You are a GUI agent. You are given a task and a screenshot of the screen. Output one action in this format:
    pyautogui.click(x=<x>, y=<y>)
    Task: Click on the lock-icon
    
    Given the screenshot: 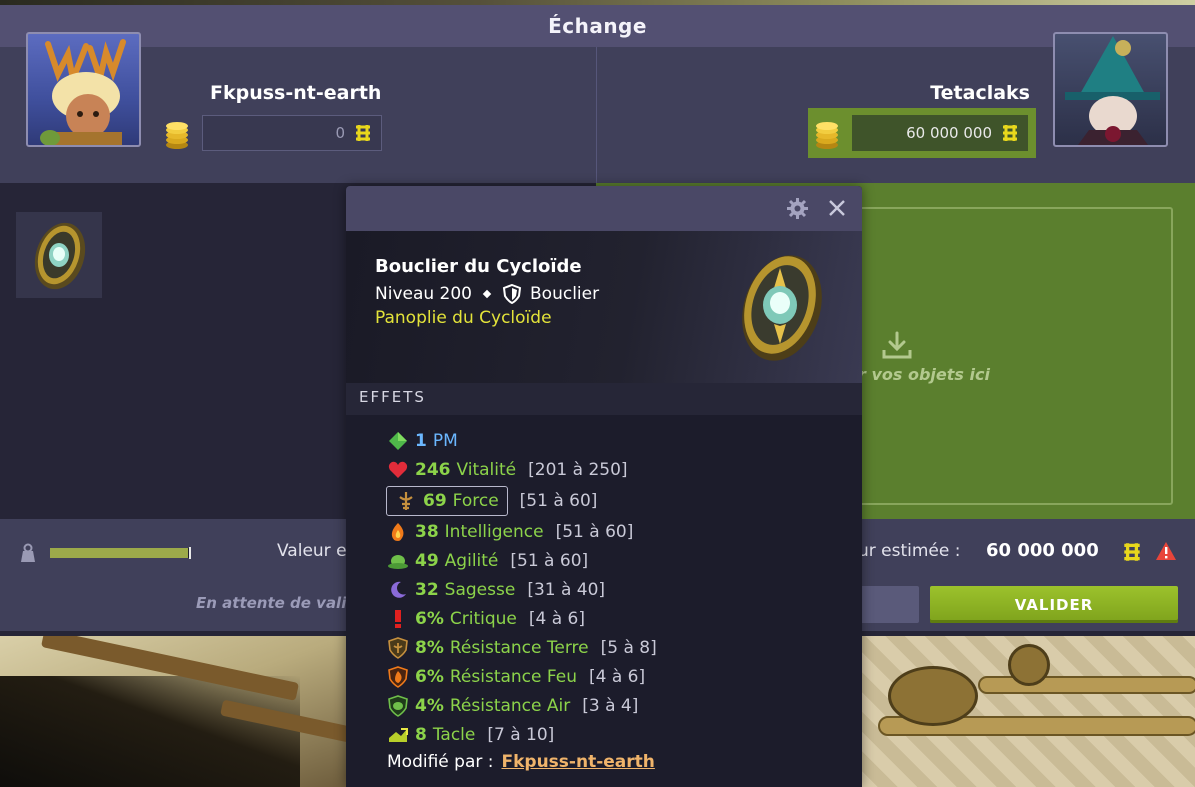 What is the action you would take?
    pyautogui.click(x=398, y=734)
    